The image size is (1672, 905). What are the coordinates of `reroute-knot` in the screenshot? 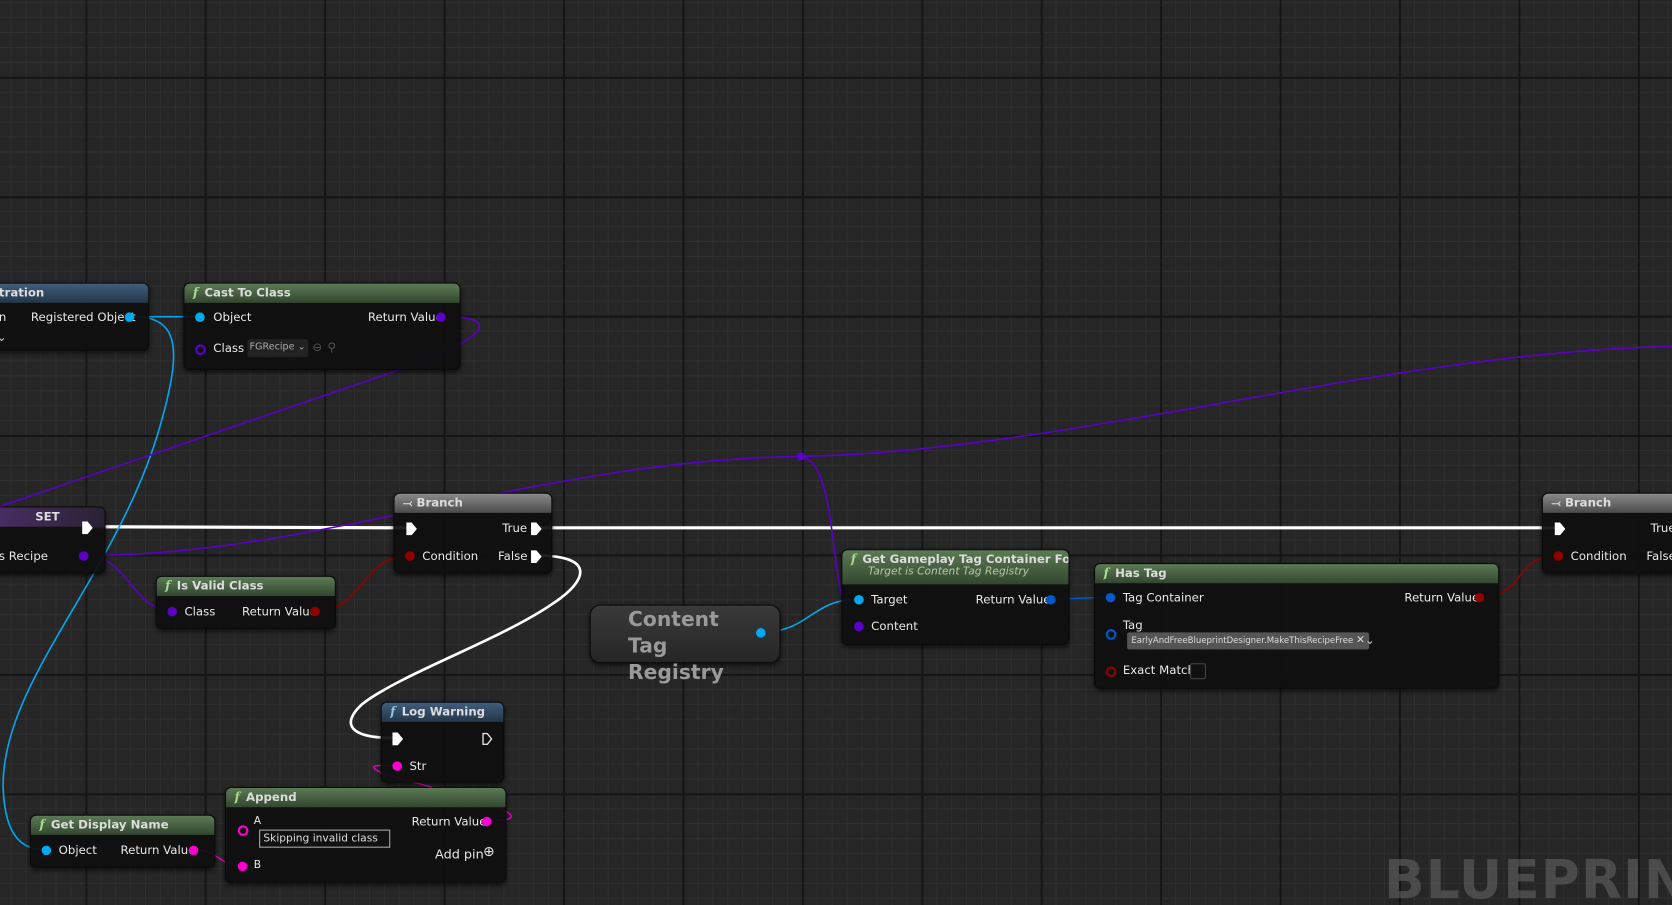 It's located at (801, 456).